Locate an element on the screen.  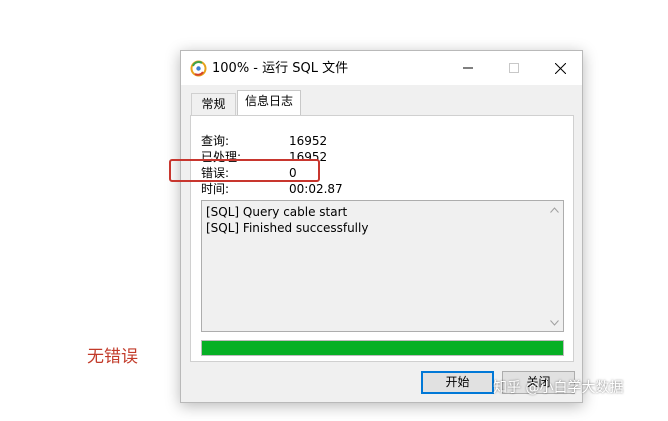
log-line: [SQL] Finished successfully is located at coordinates (287, 228).